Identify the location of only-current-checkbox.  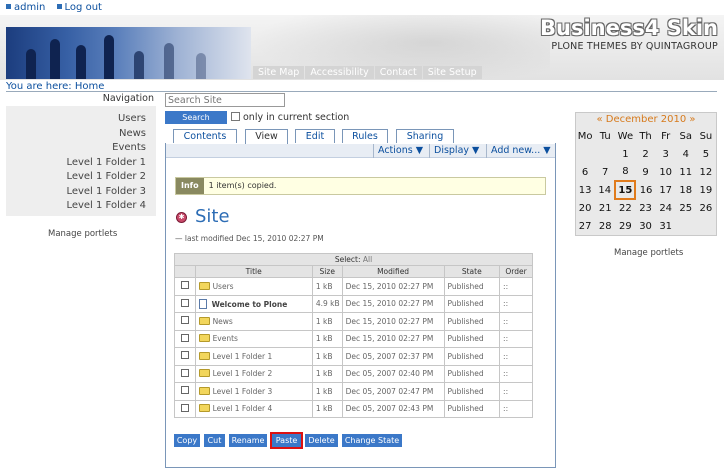
(235, 116).